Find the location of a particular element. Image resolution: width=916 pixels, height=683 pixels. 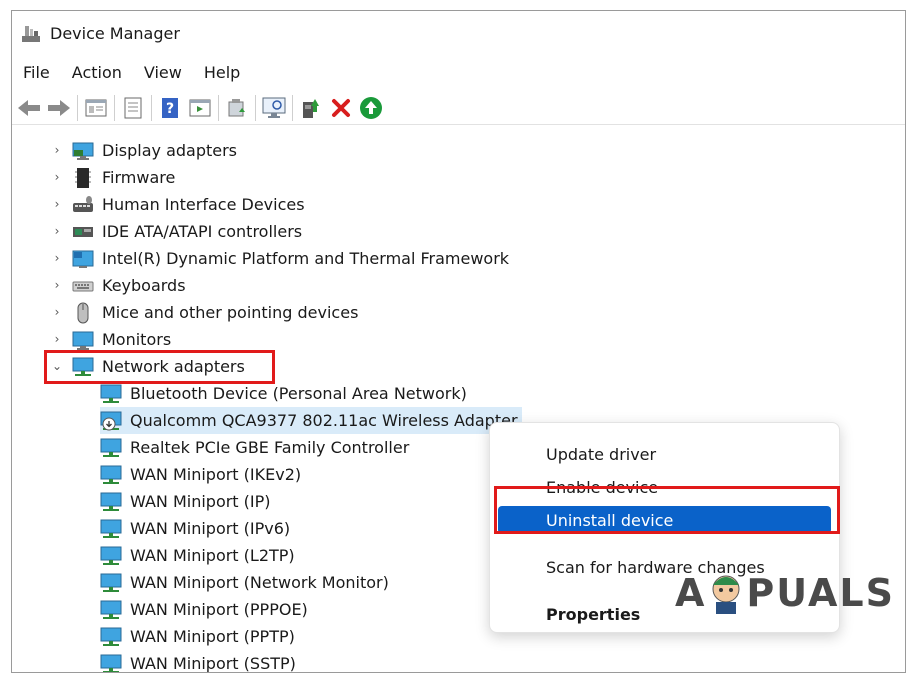

tree-category-label: Network adapters is located at coordinates (173, 366).